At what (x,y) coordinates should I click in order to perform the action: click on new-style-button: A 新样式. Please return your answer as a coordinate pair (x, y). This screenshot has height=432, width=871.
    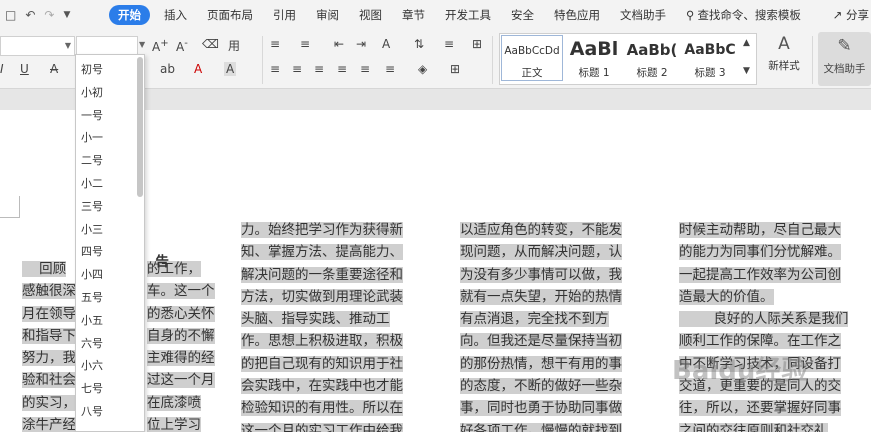
    Looking at the image, I should click on (784, 59).